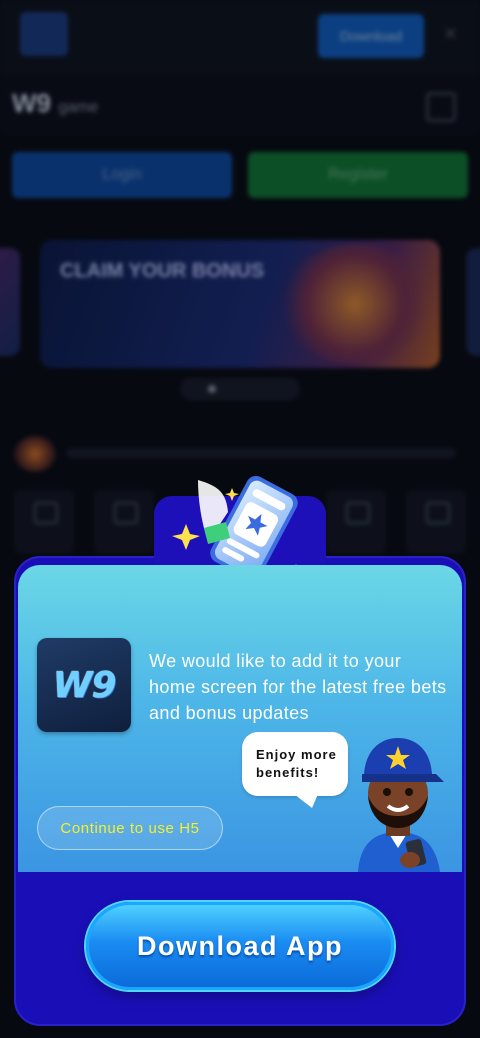 The height and width of the screenshot is (1038, 480). I want to click on mascot-icon, so click(401, 805).